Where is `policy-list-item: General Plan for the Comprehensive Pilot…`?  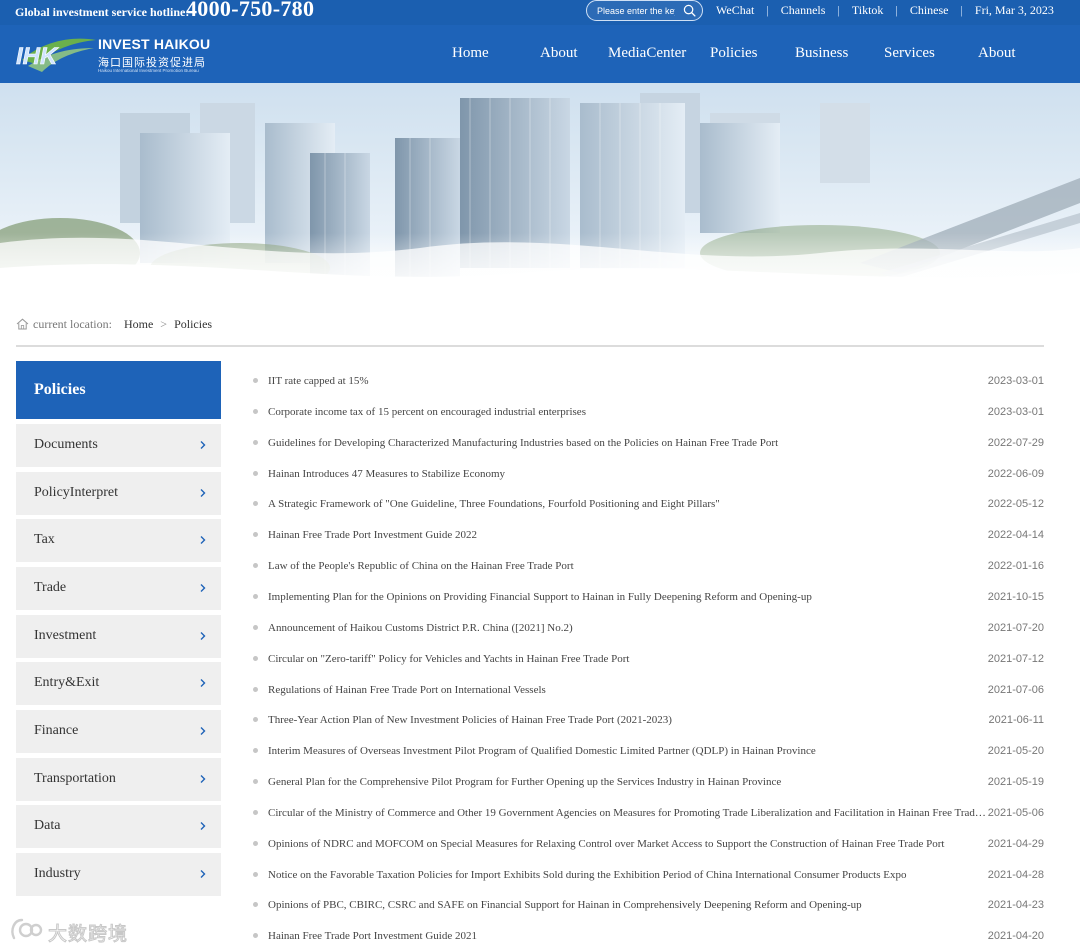 policy-list-item: General Plan for the Comprehensive Pilot… is located at coordinates (648, 783).